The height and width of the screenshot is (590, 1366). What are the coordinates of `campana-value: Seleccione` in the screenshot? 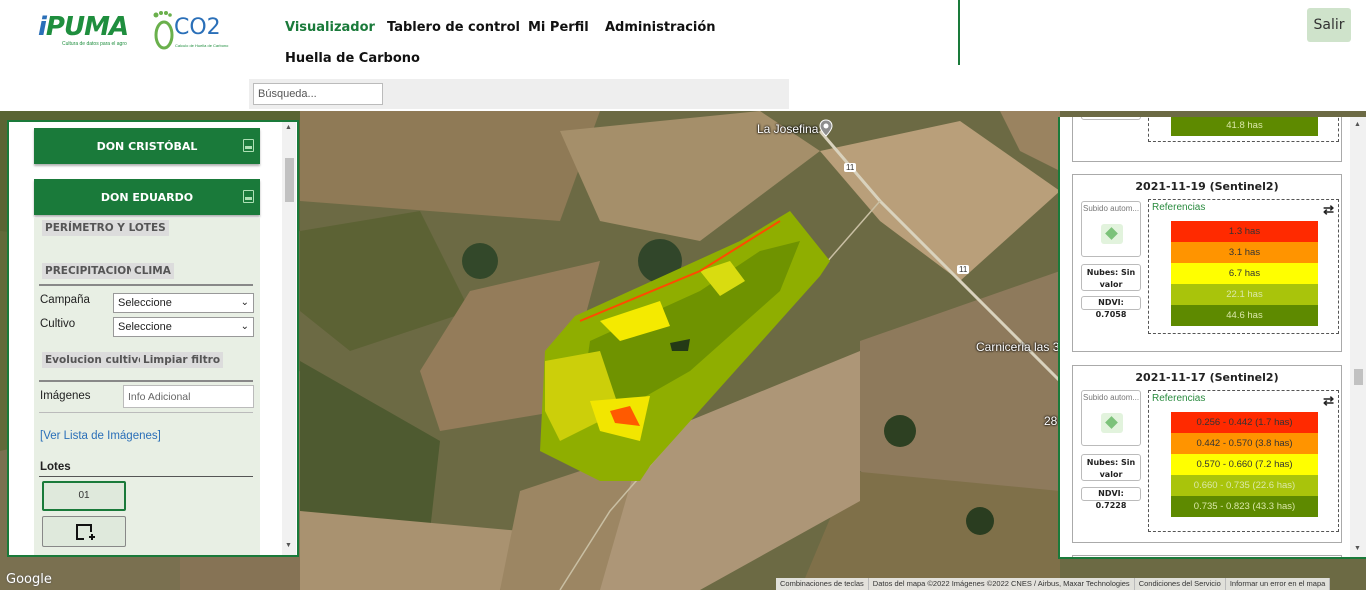 It's located at (145, 303).